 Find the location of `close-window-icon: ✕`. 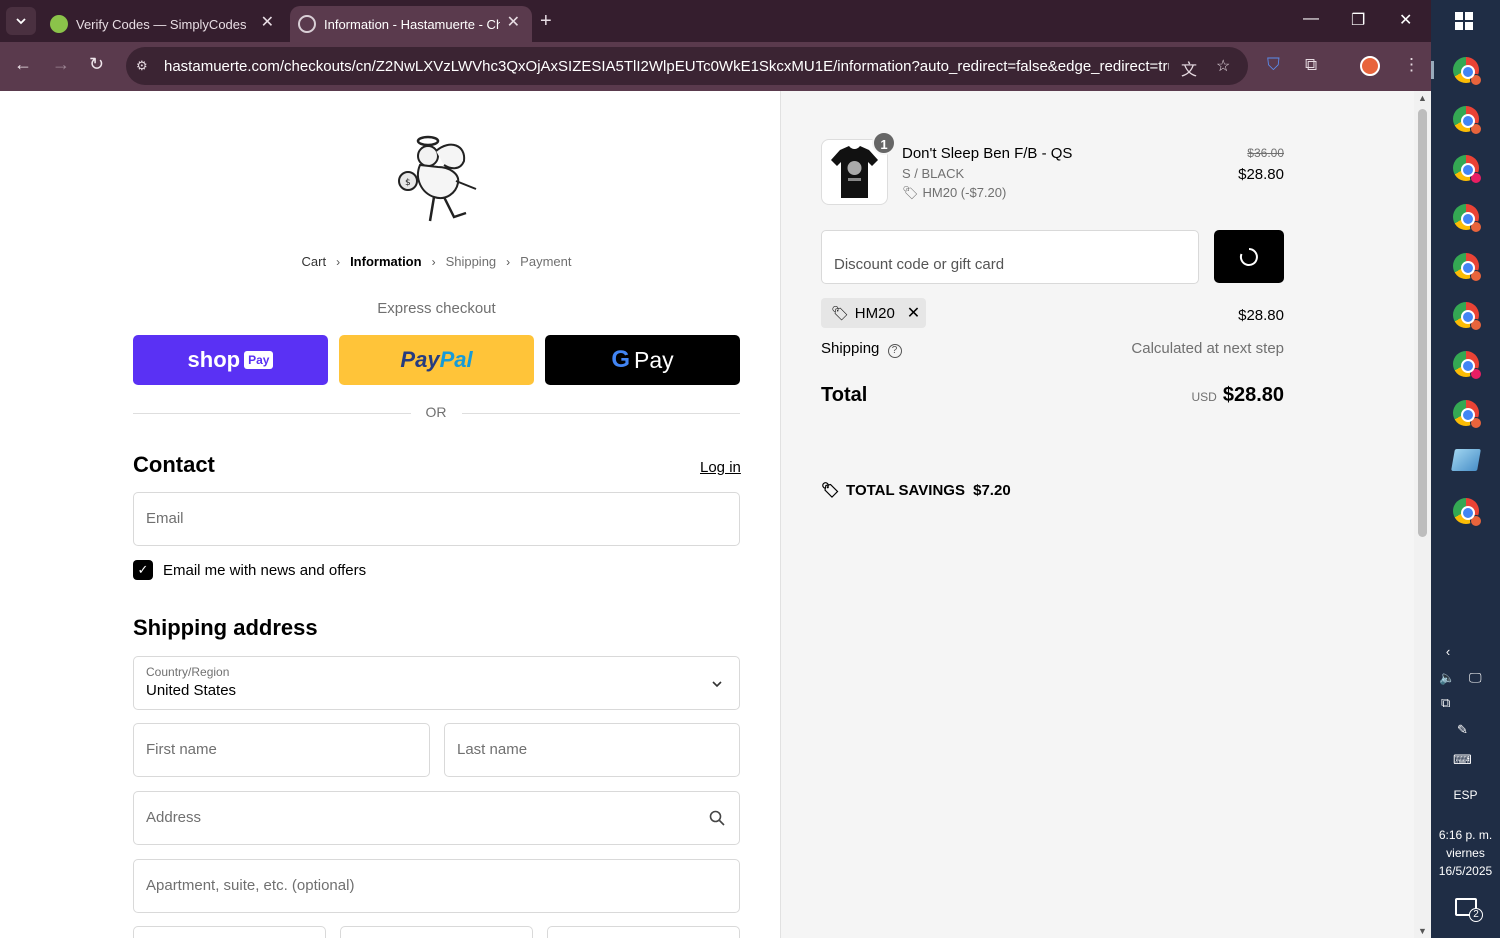

close-window-icon: ✕ is located at coordinates (1405, 20).